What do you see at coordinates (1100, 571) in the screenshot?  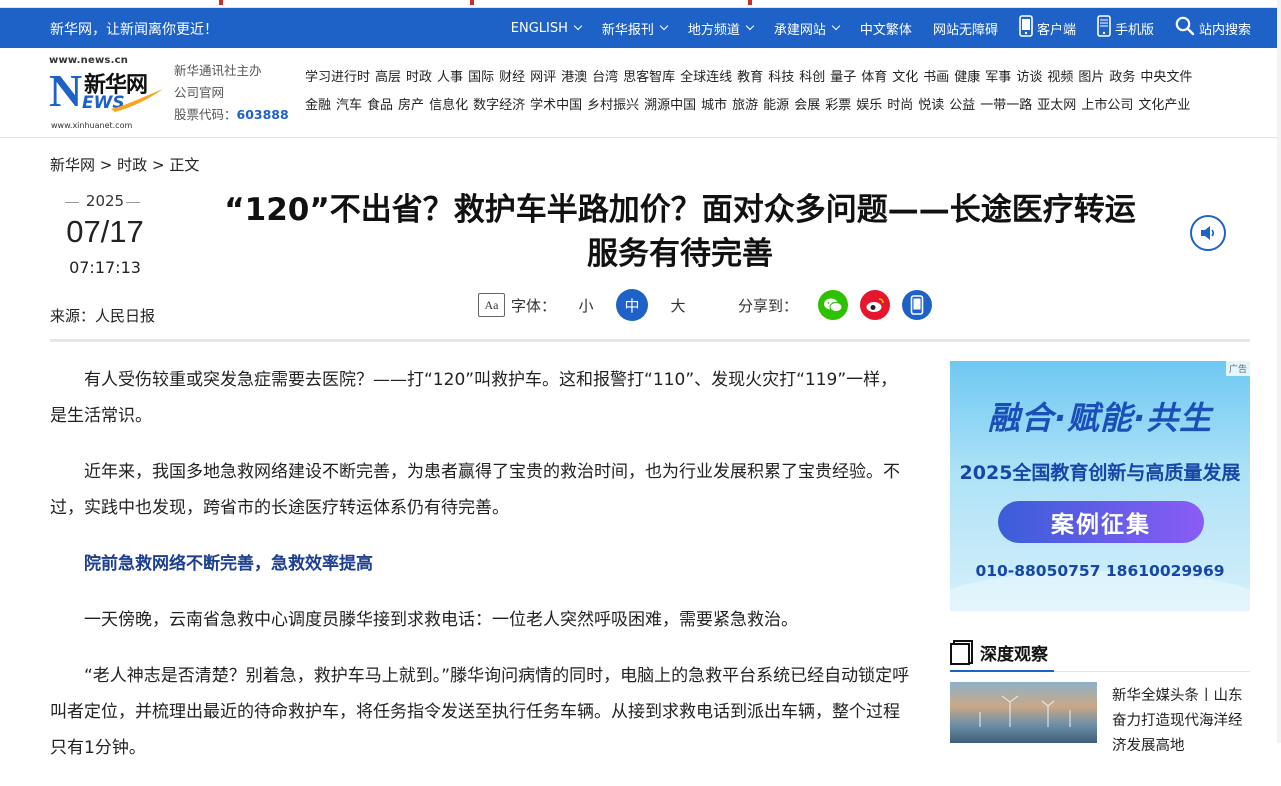 I see `ad-phone-numbers: 010-88050757 18610029969` at bounding box center [1100, 571].